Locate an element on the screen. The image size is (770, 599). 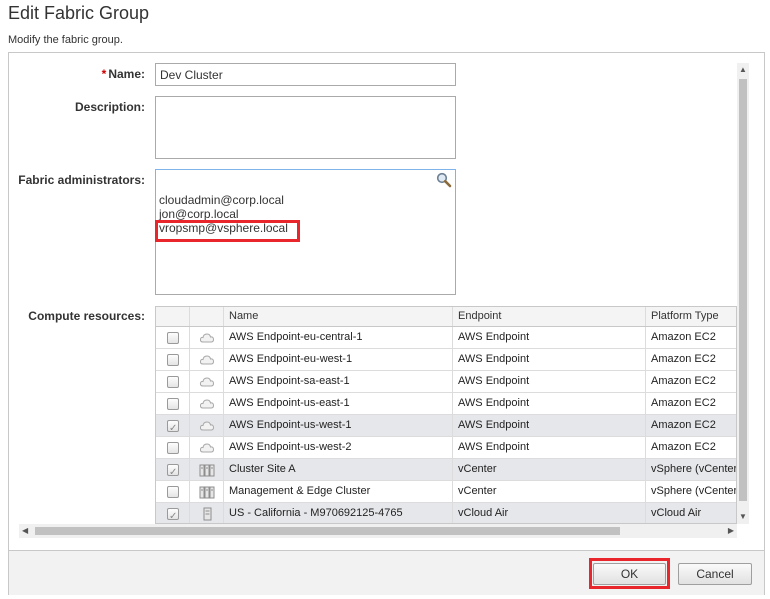
row-name: AWS Endpoint-sa-east-1 is located at coordinates (338, 381).